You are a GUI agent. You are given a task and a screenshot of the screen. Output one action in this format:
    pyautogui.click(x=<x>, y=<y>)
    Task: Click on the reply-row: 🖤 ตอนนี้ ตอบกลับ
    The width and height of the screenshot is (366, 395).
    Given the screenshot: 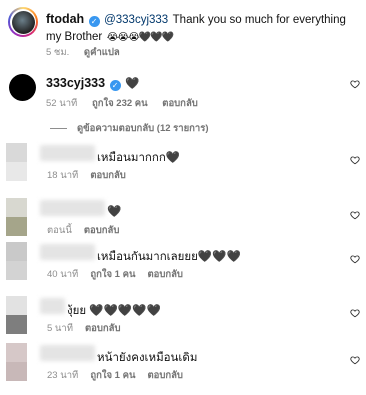 What is the action you would take?
    pyautogui.click(x=183, y=218)
    